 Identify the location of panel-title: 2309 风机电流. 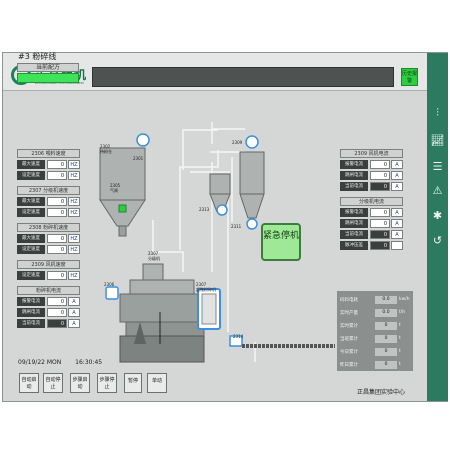
(371, 153).